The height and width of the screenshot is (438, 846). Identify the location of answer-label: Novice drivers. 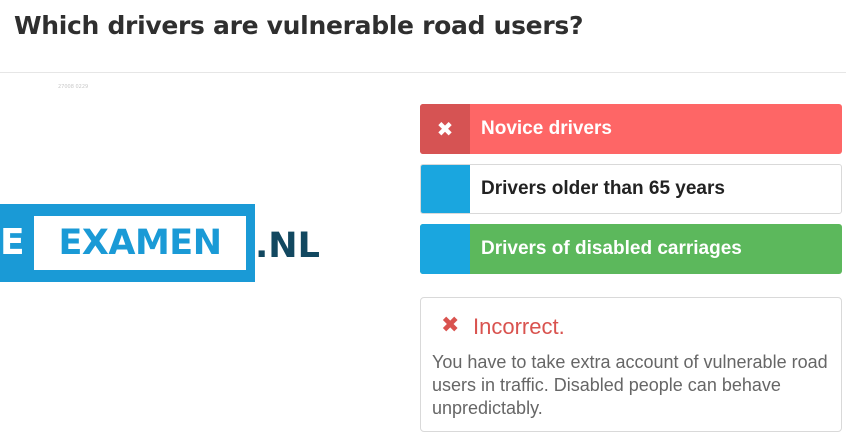
(546, 128).